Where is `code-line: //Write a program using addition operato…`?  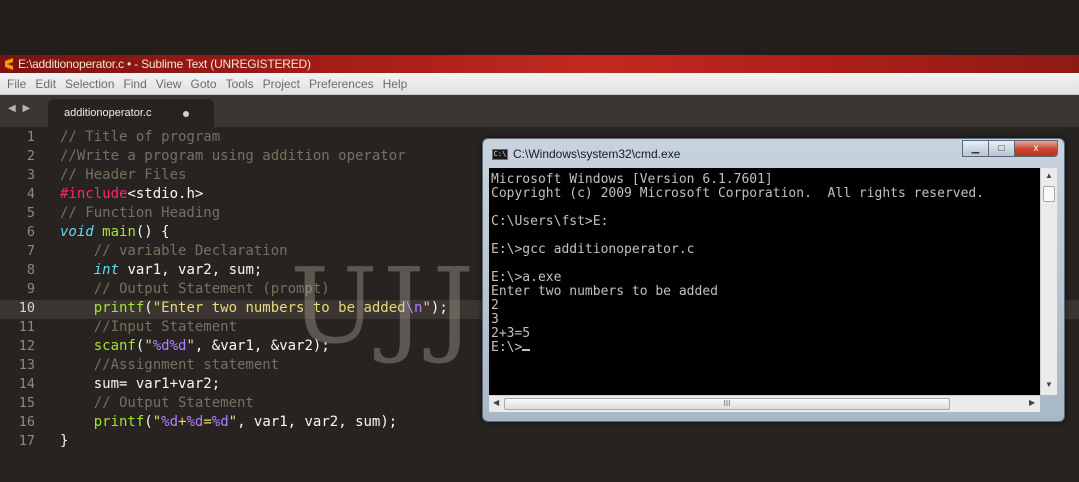
code-line: //Write a program using addition operato… is located at coordinates (233, 156).